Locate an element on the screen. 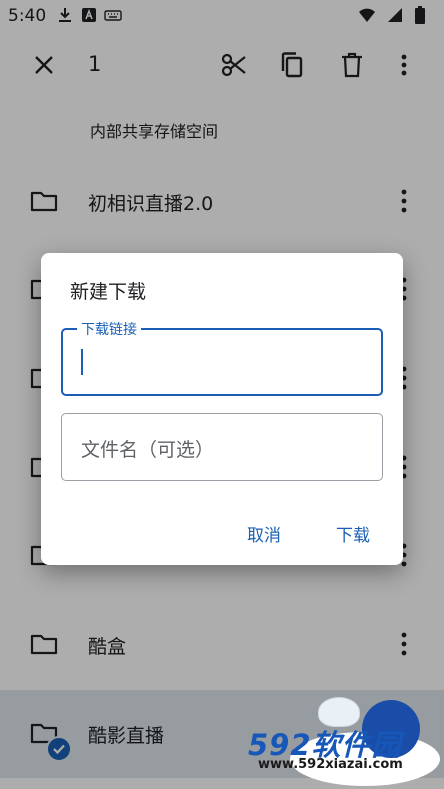  watermark-logo: 592软件园 www.592xiazai.com is located at coordinates (341, 740).